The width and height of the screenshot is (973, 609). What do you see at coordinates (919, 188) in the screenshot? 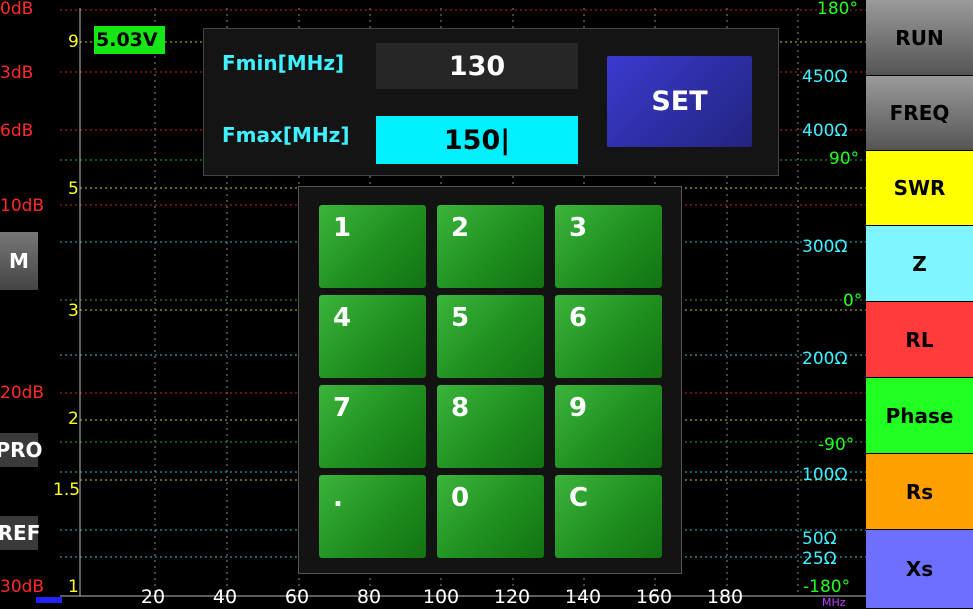
I see `swr-button: SWR` at bounding box center [919, 188].